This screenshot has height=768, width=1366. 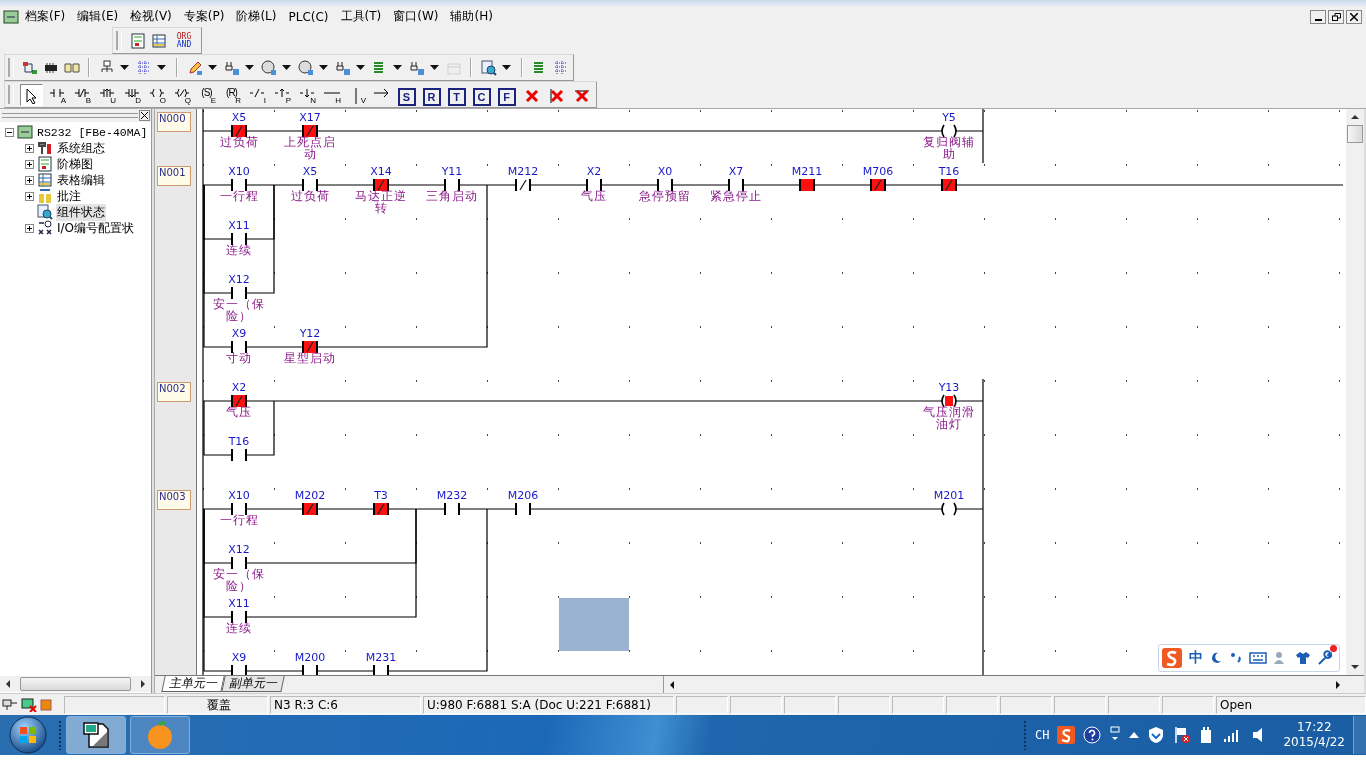 What do you see at coordinates (306, 94) in the screenshot?
I see `pulse-tool-button: N` at bounding box center [306, 94].